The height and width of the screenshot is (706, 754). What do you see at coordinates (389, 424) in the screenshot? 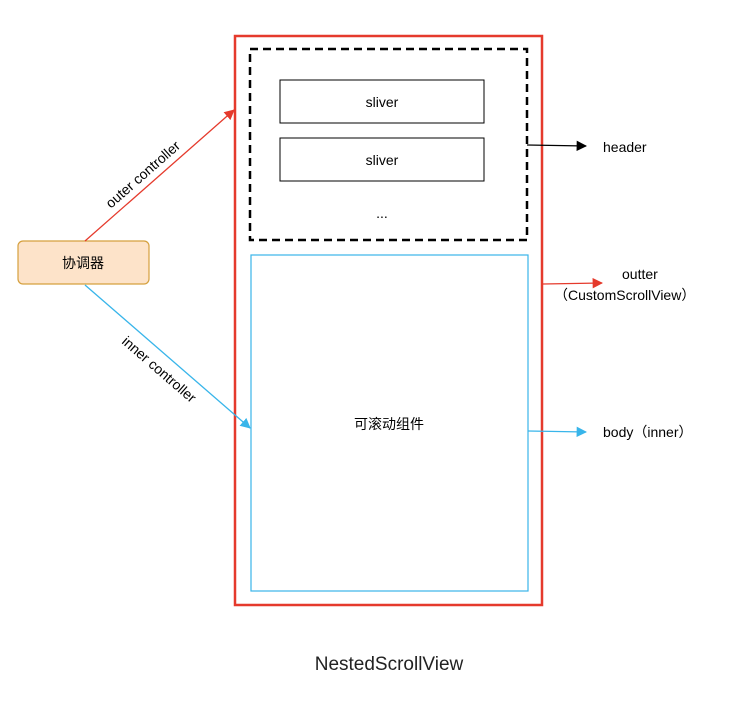
I see `body-center-label: 可滚动组件` at bounding box center [389, 424].